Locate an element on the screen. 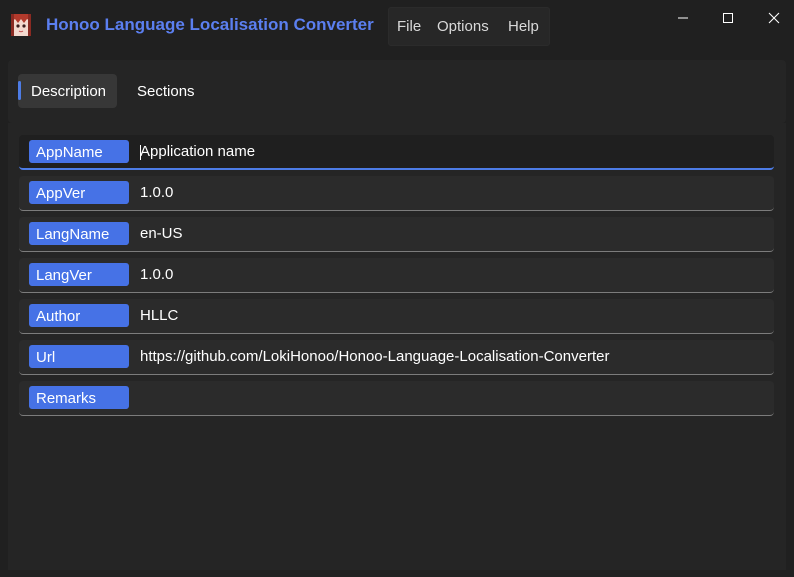 The image size is (794, 577). menu-file: File is located at coordinates (409, 26).